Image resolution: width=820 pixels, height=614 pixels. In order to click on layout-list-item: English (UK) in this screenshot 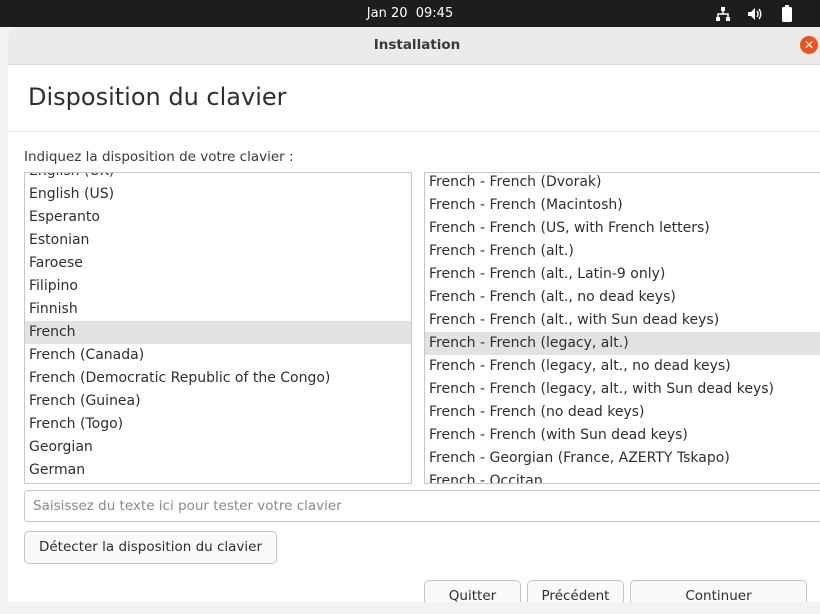, I will do `click(218, 178)`.